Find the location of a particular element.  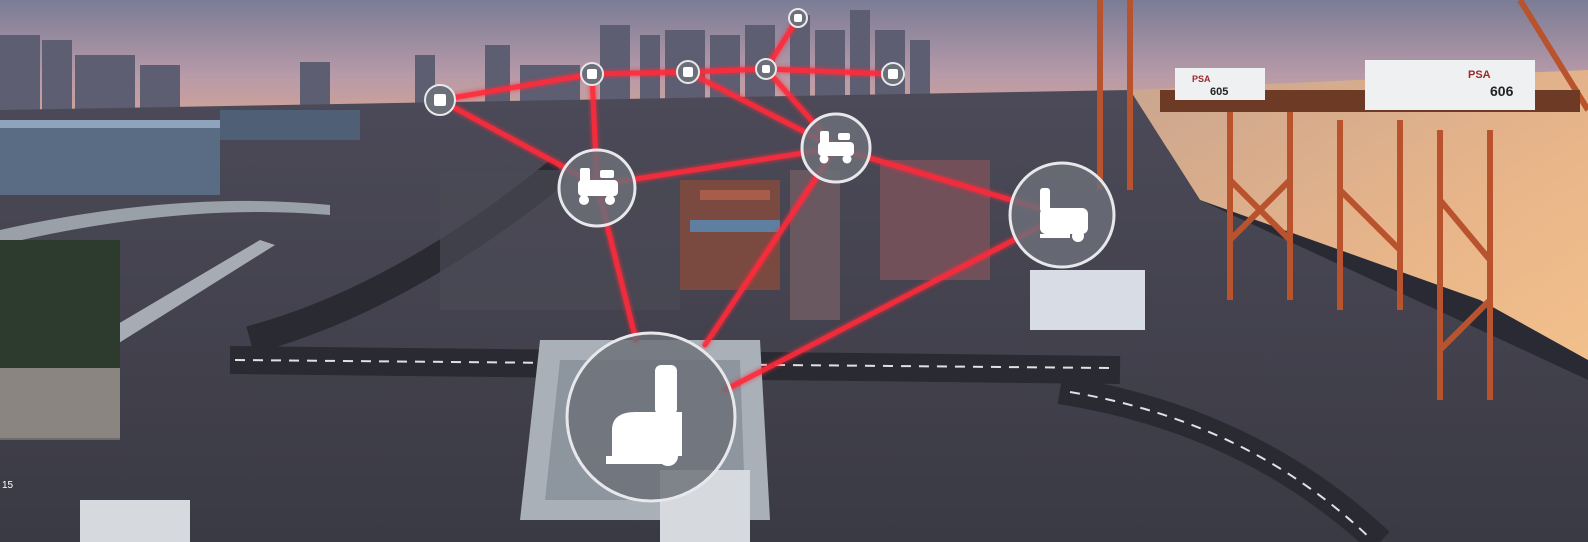

crane-brand-606: PSA is located at coordinates (1479, 75).